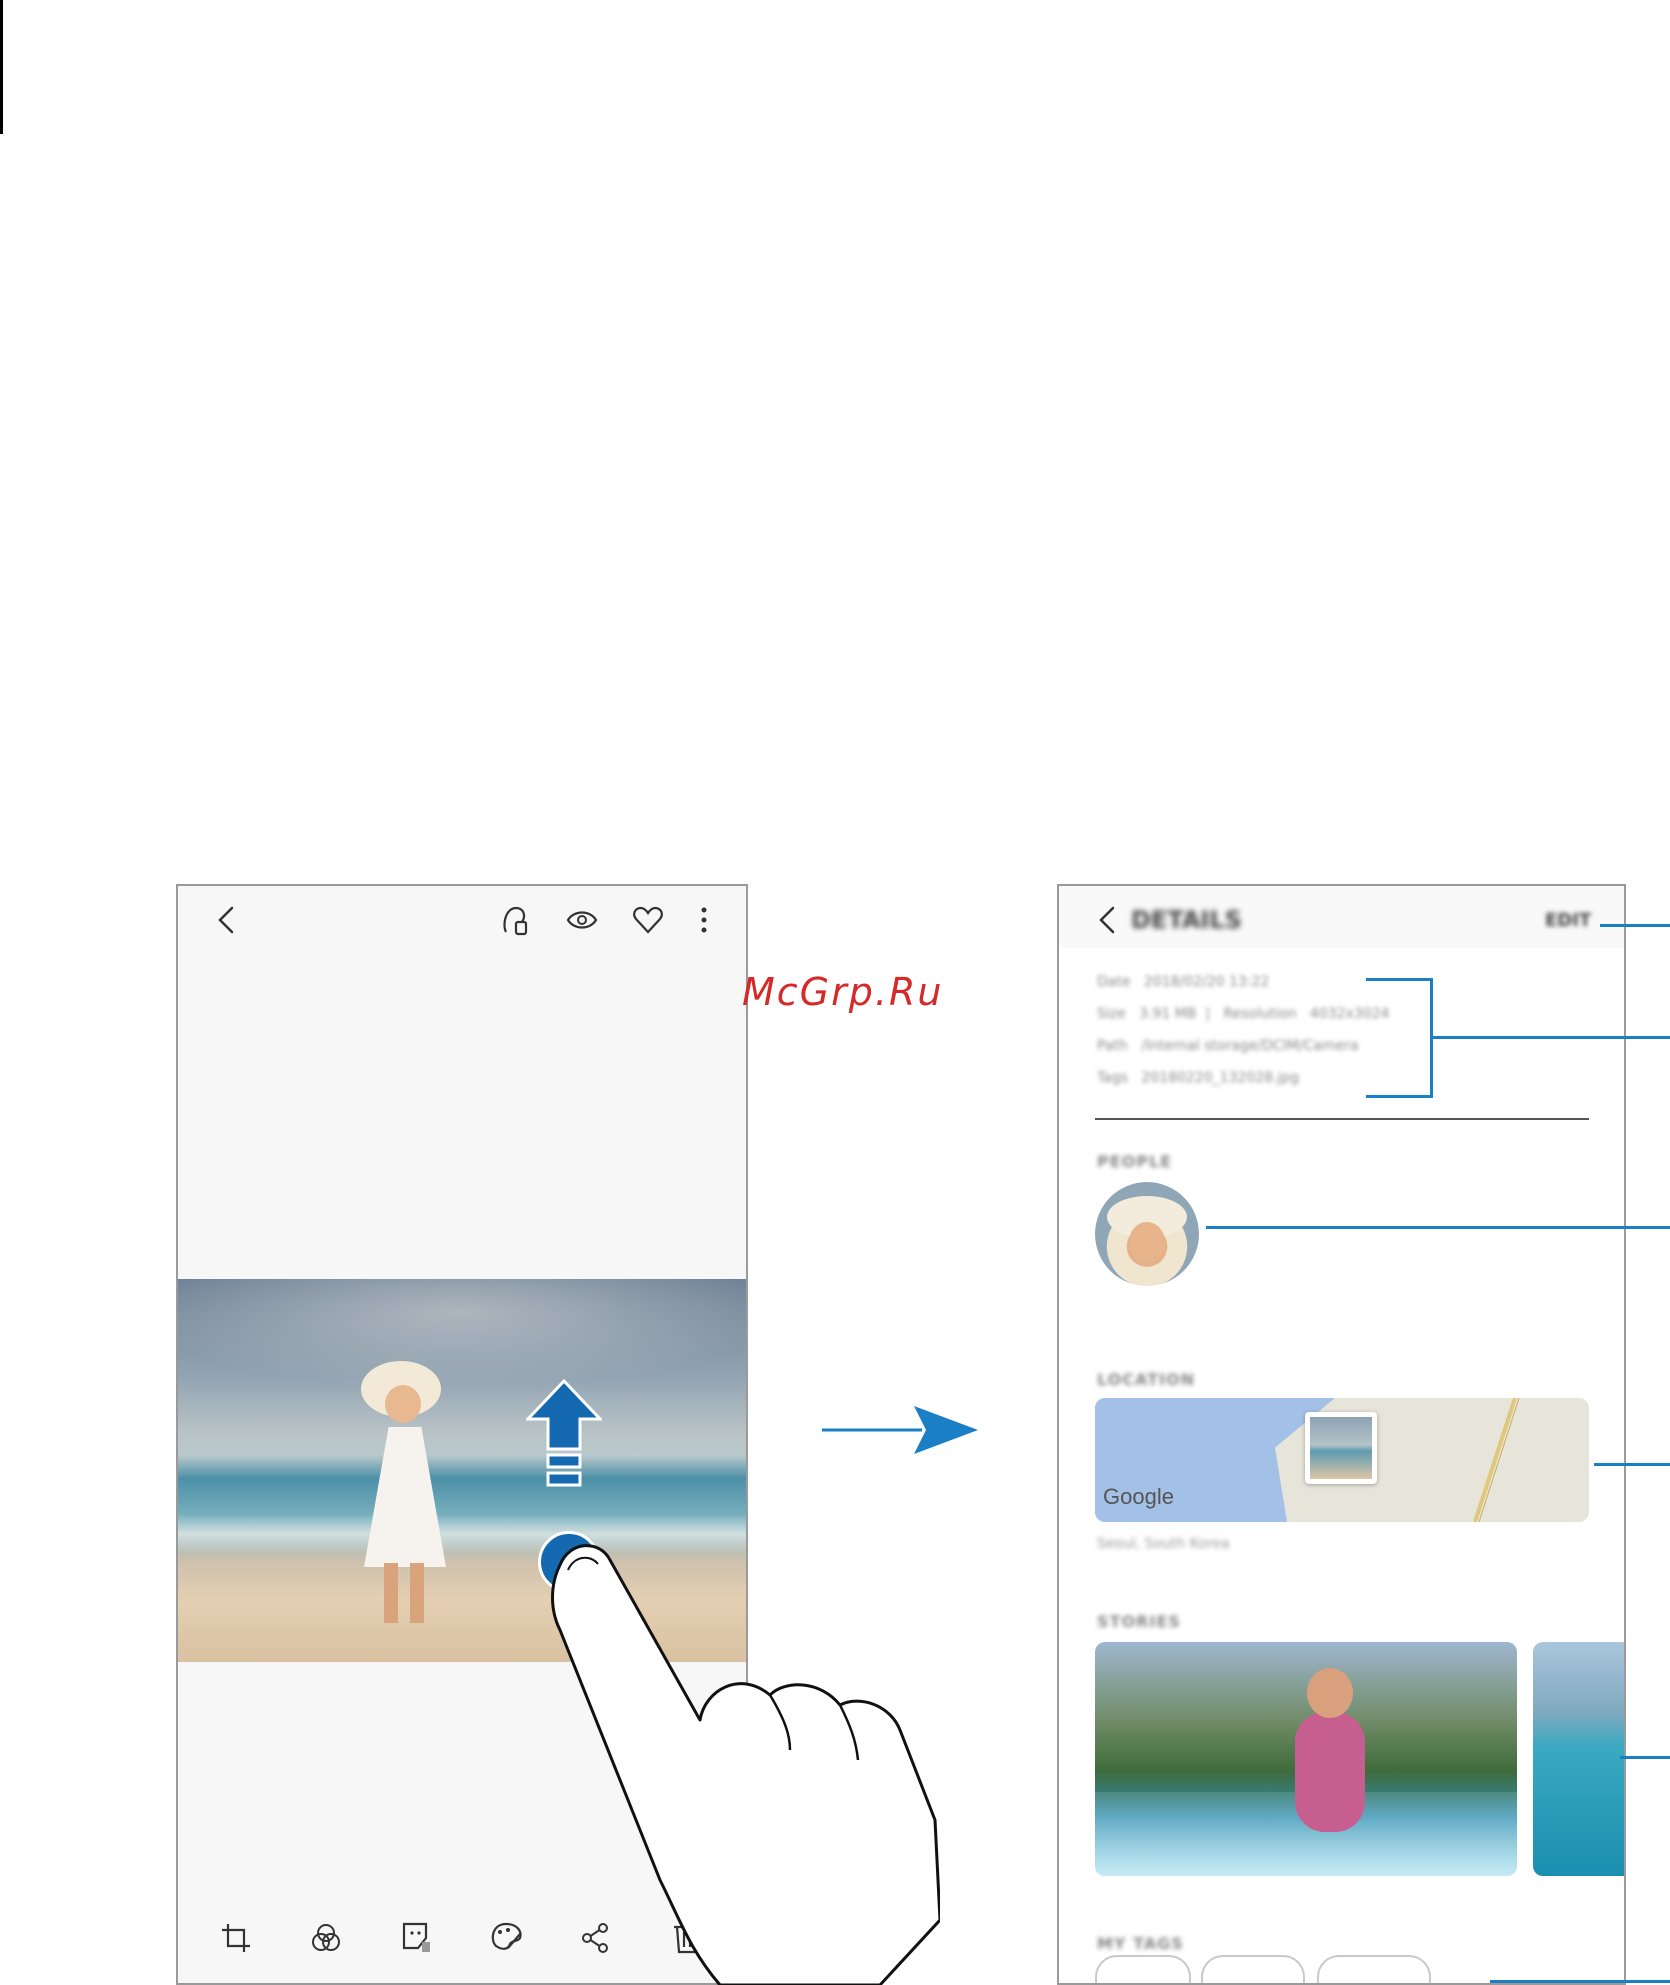  Describe the element at coordinates (1146, 1379) in the screenshot. I see `section-location: LOCATION` at that location.